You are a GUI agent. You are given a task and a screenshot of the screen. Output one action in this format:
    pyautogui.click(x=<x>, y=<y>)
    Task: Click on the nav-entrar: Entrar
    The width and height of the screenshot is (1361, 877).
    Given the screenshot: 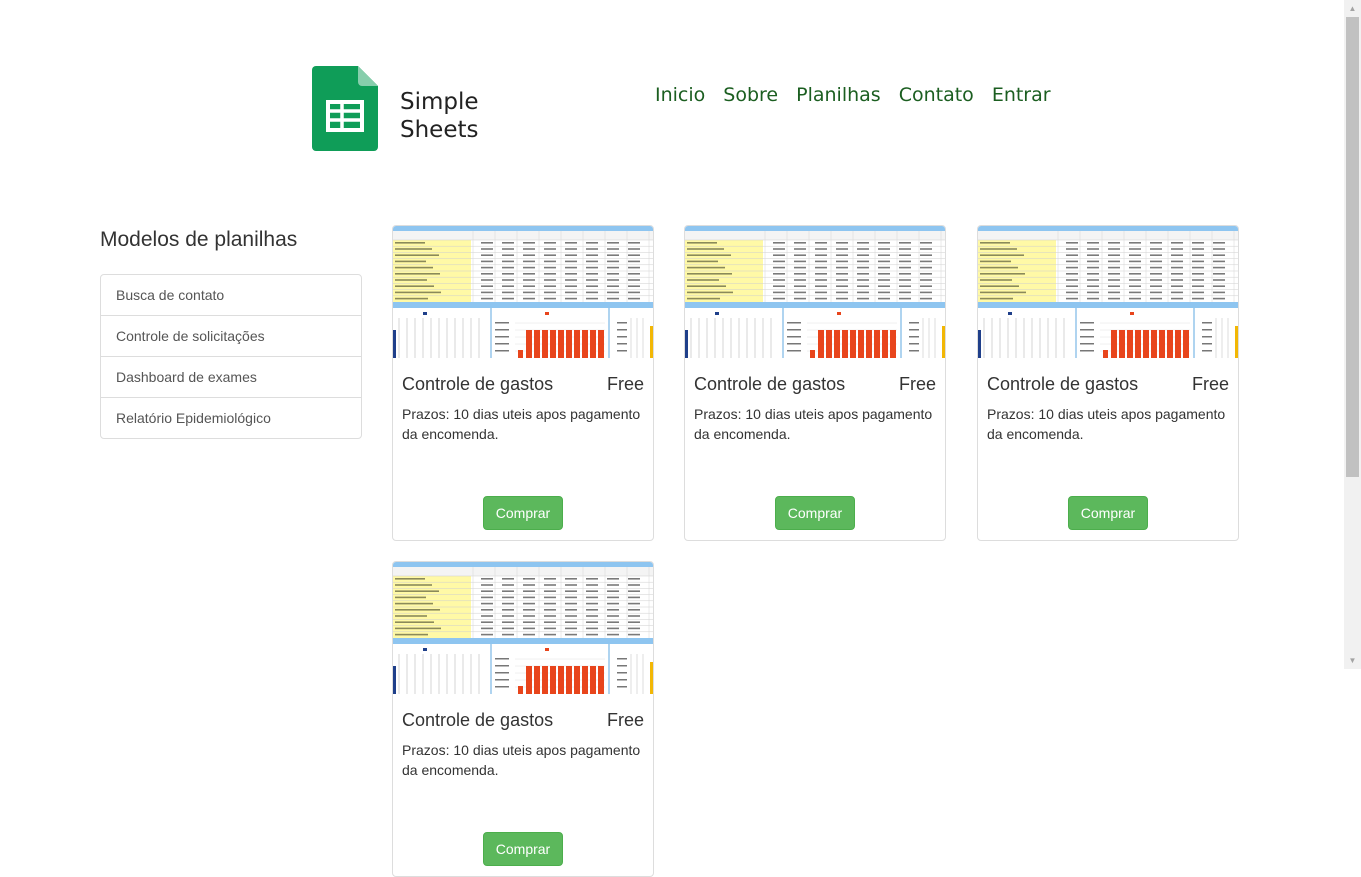 What is the action you would take?
    pyautogui.click(x=1021, y=95)
    